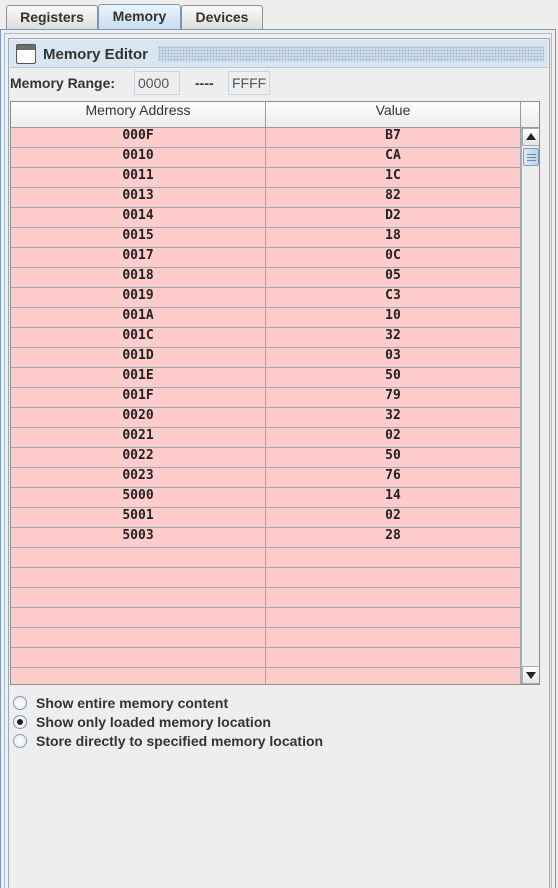  I want to click on table-row: 0018 05, so click(266, 278).